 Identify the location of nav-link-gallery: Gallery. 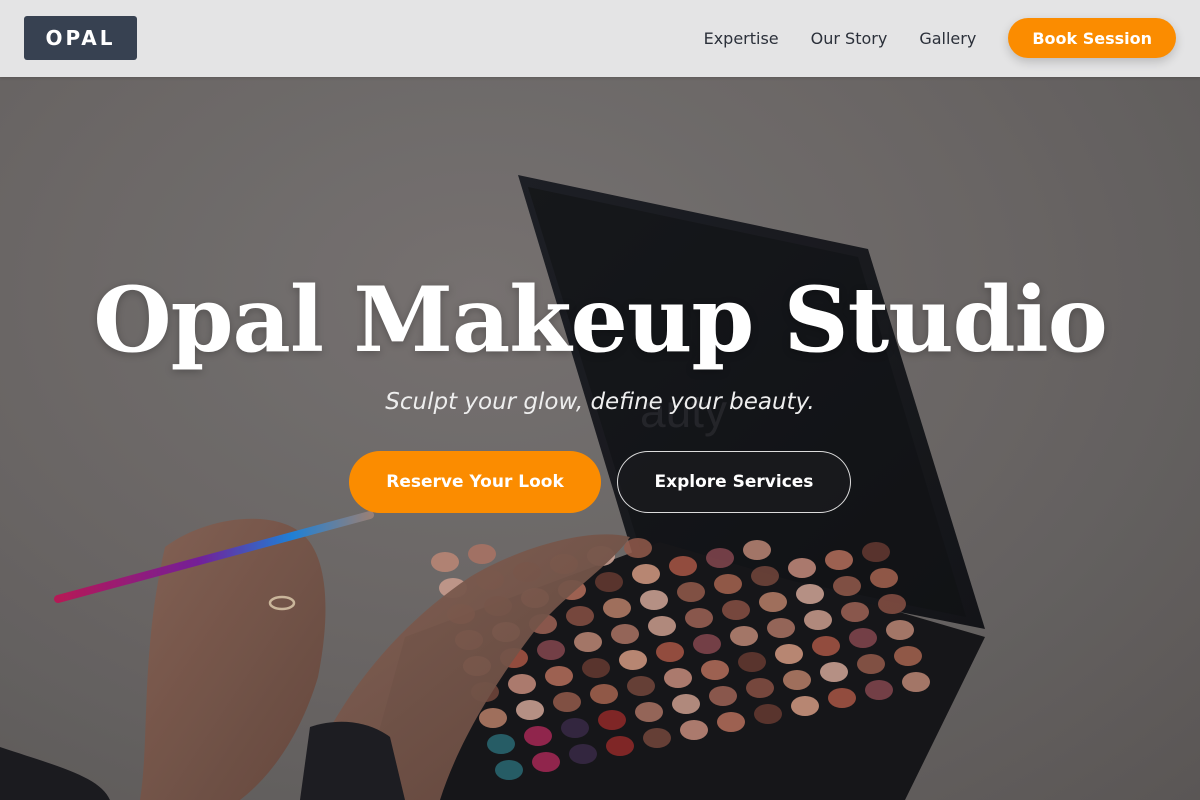
(947, 38).